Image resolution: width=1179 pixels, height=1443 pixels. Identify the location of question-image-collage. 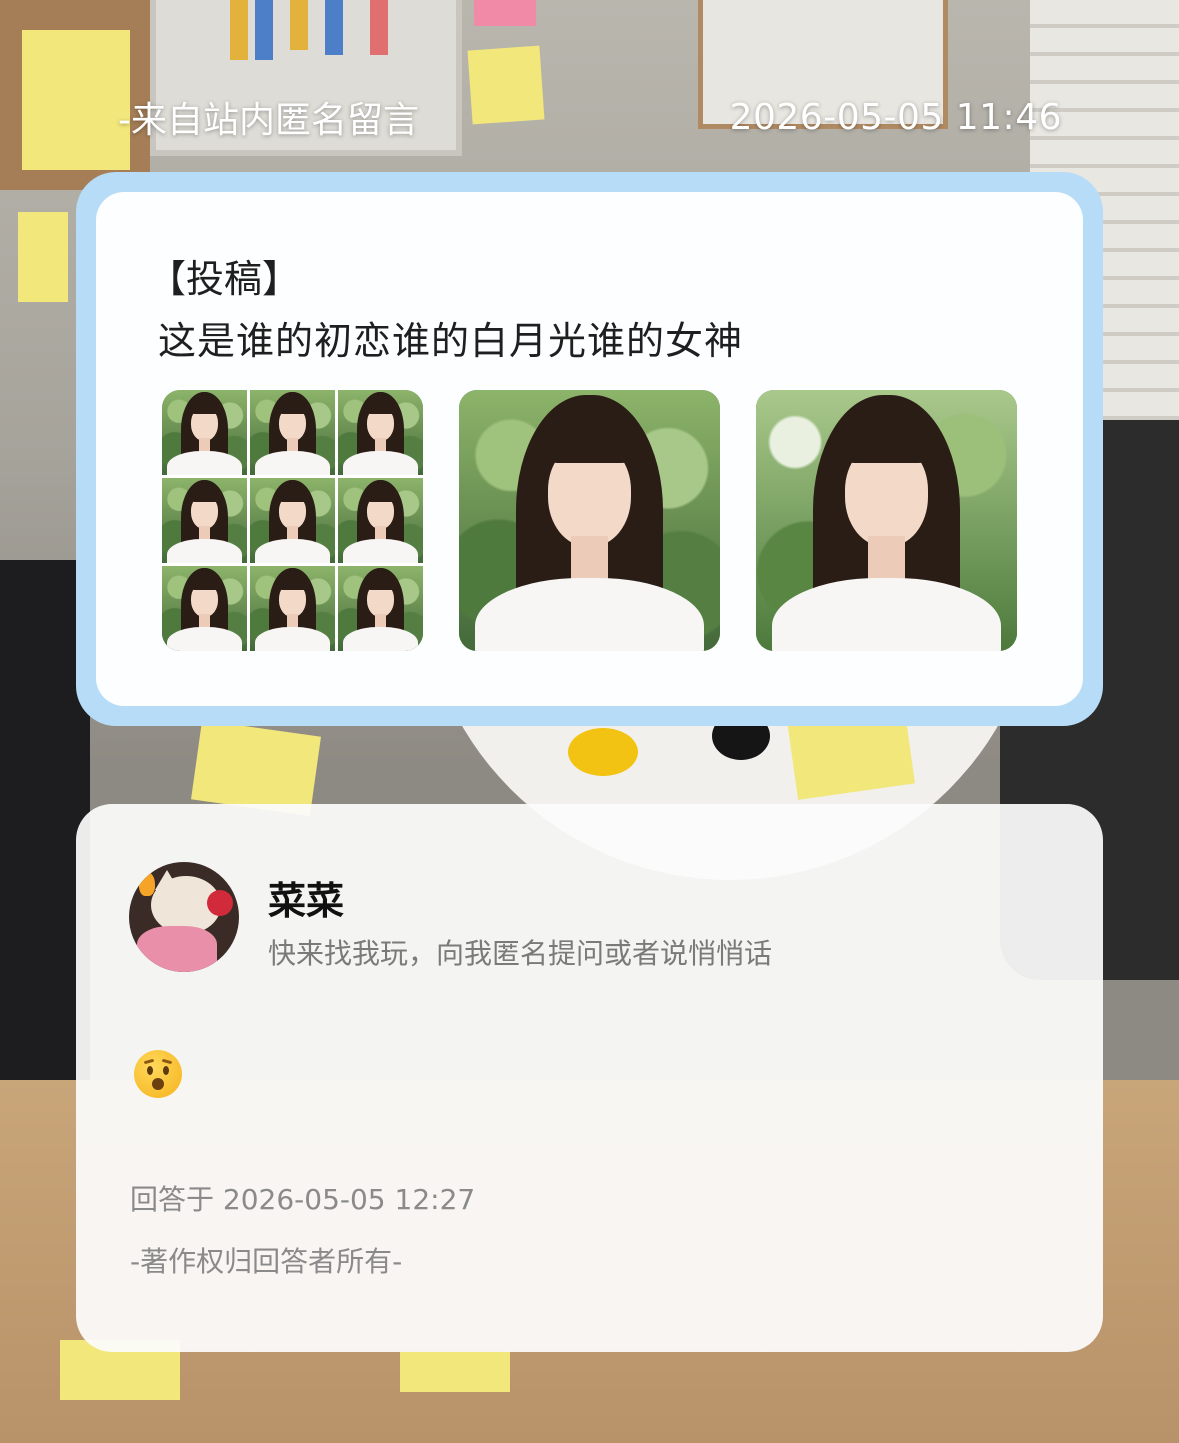
(292, 520).